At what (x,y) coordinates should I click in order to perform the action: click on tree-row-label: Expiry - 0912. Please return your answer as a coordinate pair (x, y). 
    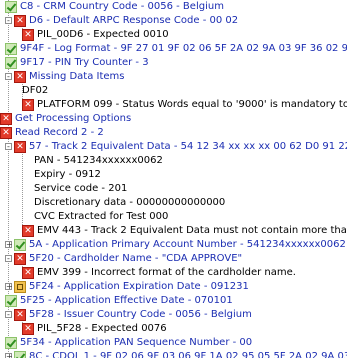
    Looking at the image, I should click on (67, 174).